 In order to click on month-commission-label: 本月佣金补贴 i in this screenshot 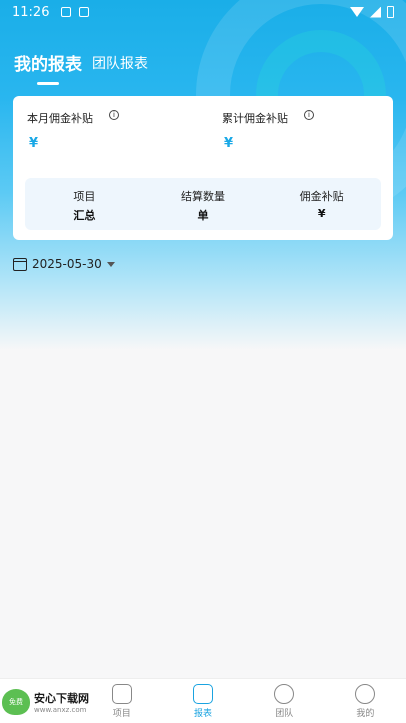, I will do `click(73, 118)`.